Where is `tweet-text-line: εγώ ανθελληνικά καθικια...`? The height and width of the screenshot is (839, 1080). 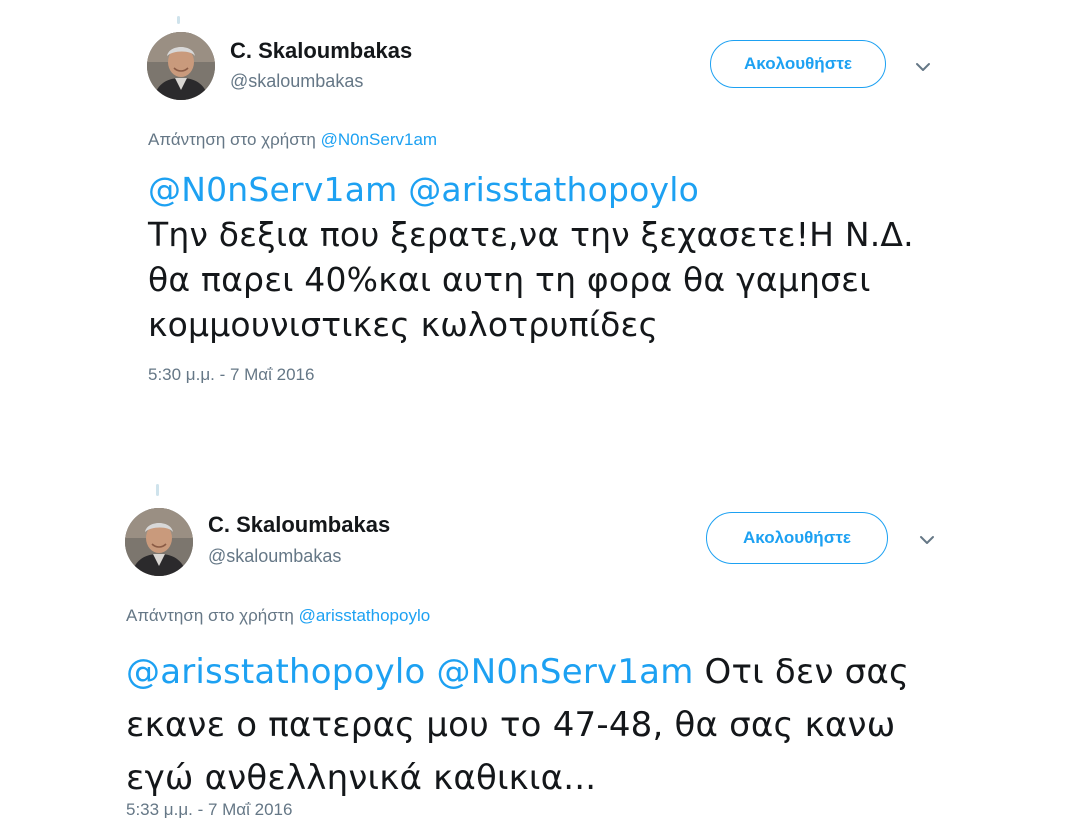
tweet-text-line: εγώ ανθελληνικά καθικια... is located at coordinates (361, 778).